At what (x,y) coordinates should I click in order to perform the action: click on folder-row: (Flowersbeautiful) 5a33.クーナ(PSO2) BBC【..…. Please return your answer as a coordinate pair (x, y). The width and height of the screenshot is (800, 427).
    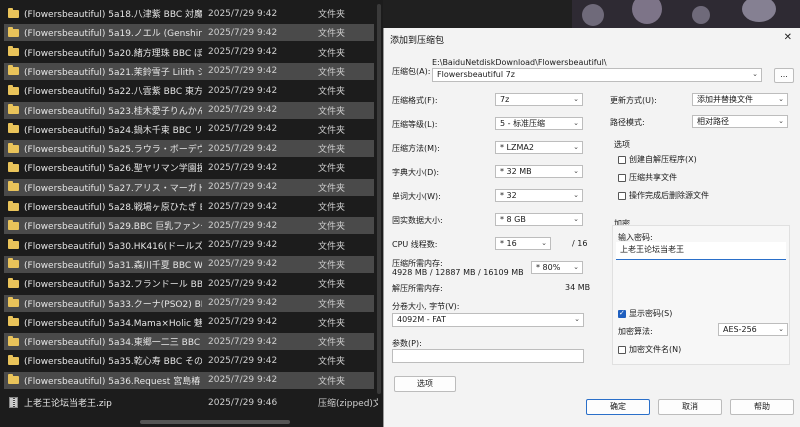
    Looking at the image, I should click on (189, 303).